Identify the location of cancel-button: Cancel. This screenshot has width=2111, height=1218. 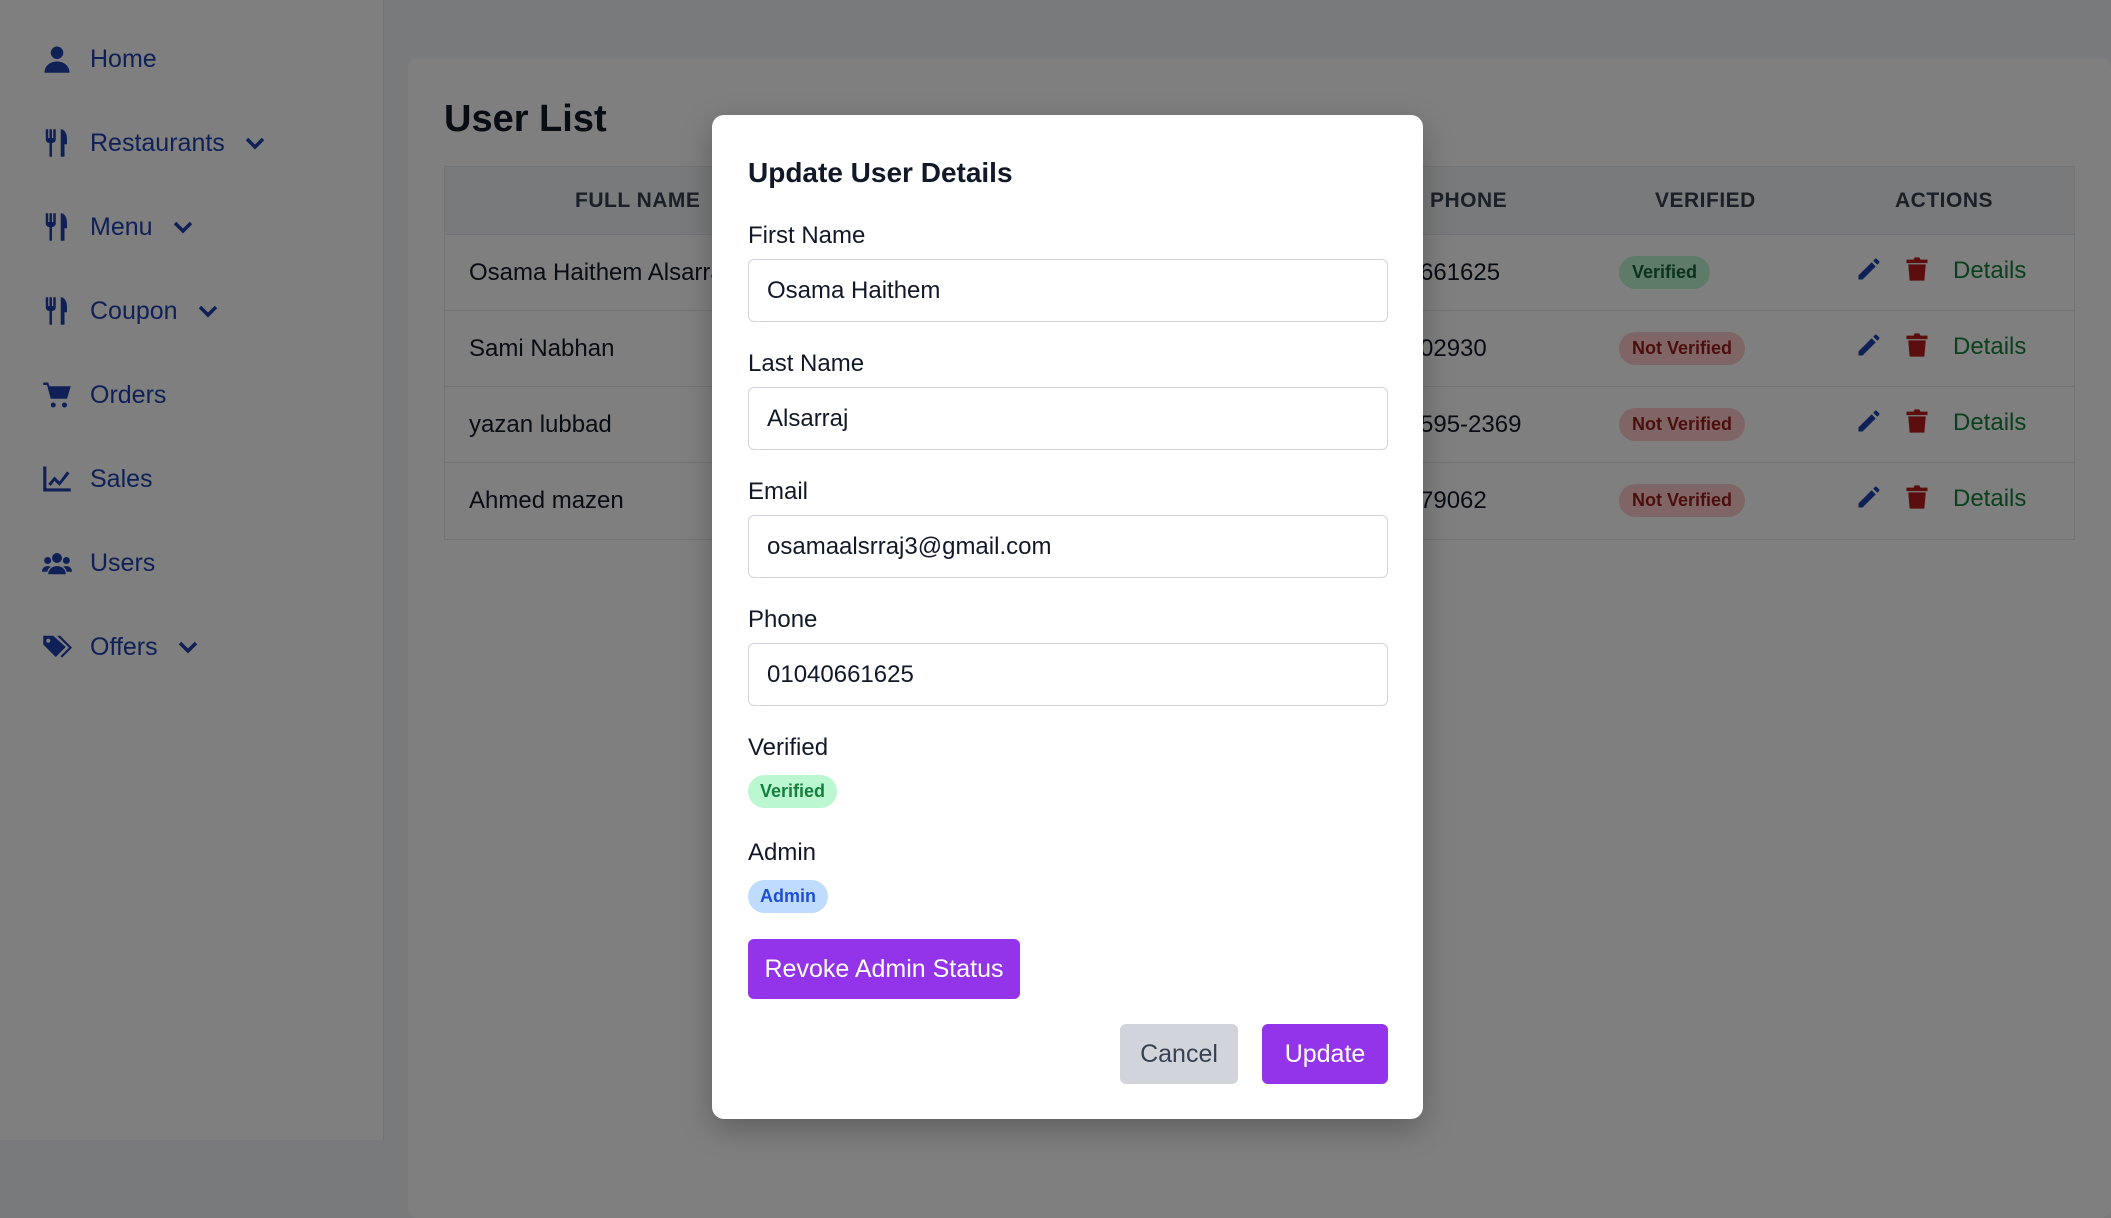
(1179, 1054).